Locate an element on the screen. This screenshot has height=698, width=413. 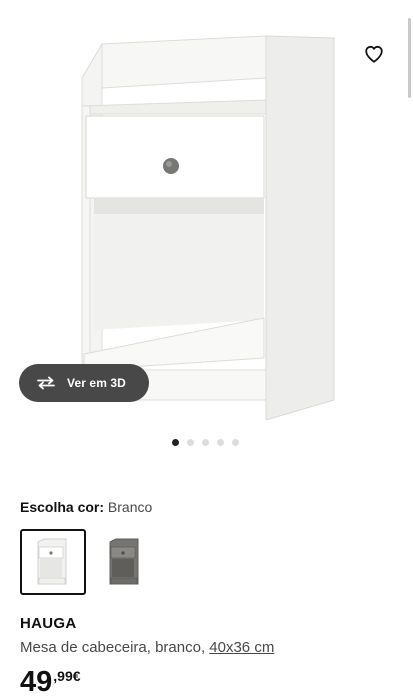
product-price: 49 ,99€ is located at coordinates (50, 681).